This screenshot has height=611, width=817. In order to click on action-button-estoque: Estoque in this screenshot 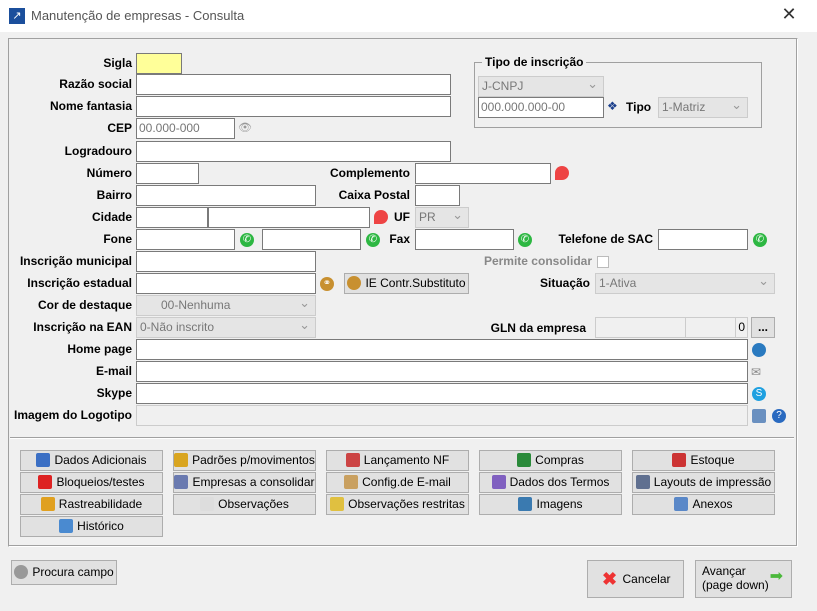, I will do `click(703, 460)`.